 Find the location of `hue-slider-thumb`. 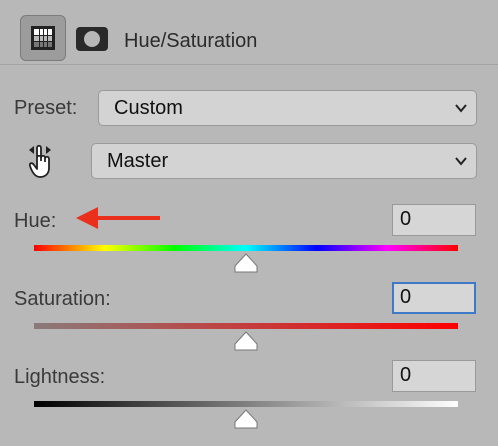

hue-slider-thumb is located at coordinates (246, 263).